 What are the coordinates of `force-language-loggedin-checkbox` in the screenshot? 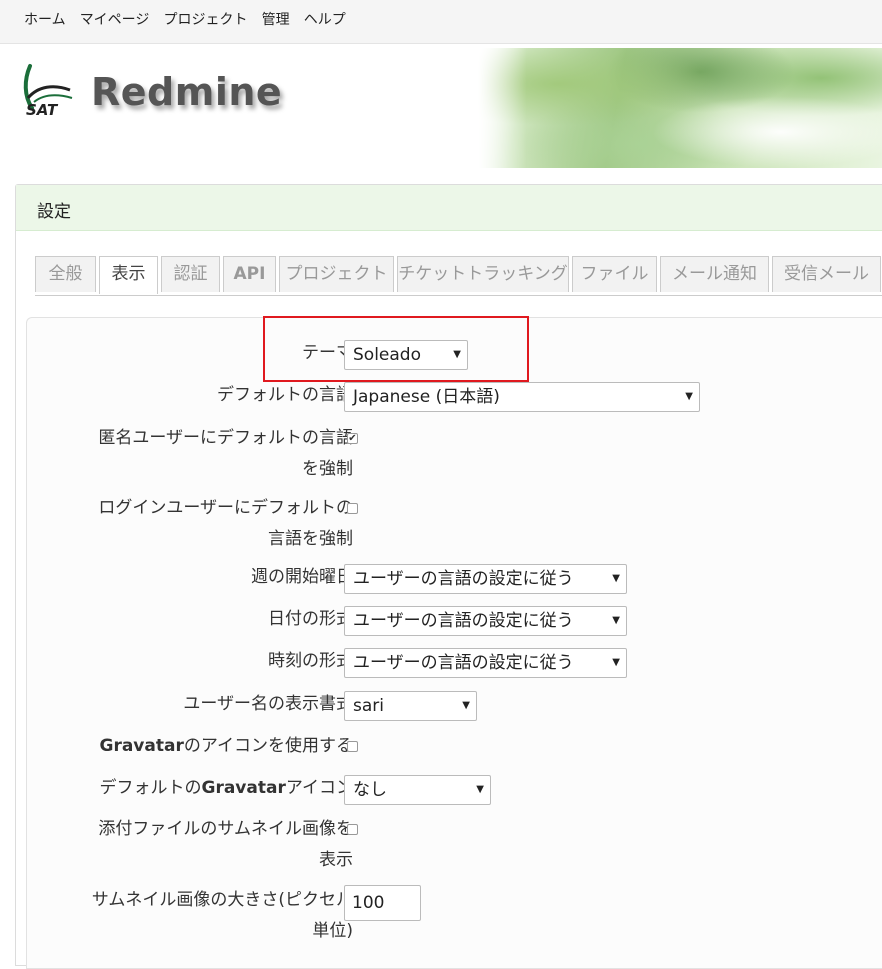 It's located at (352, 508).